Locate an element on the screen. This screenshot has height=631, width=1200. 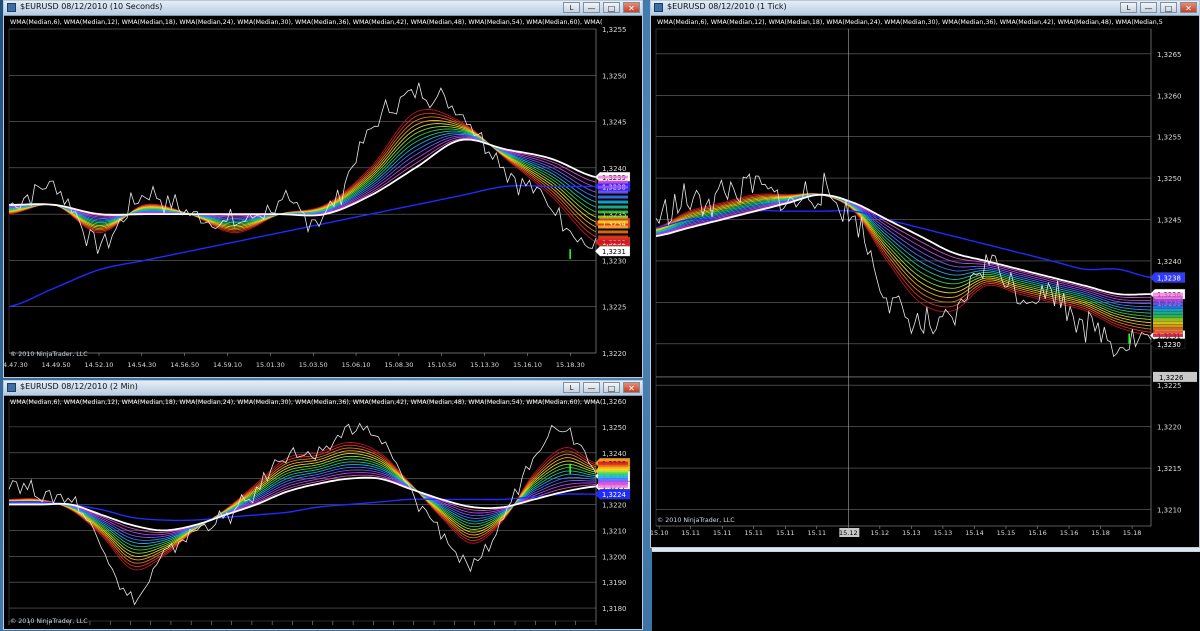
x-tick-label: 15.10 is located at coordinates (659, 533).